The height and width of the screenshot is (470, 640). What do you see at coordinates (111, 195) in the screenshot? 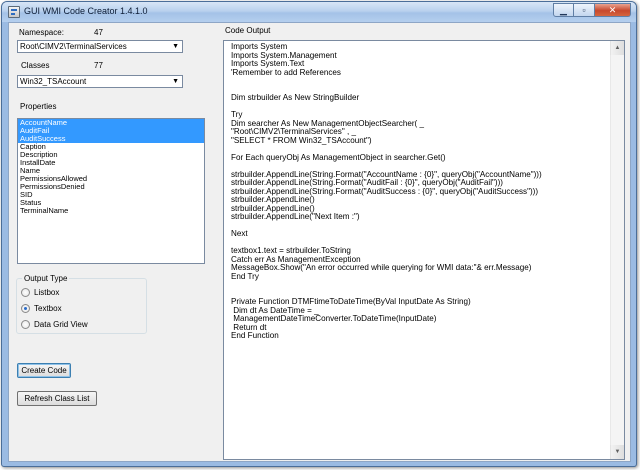
I see `list-item: SID` at bounding box center [111, 195].